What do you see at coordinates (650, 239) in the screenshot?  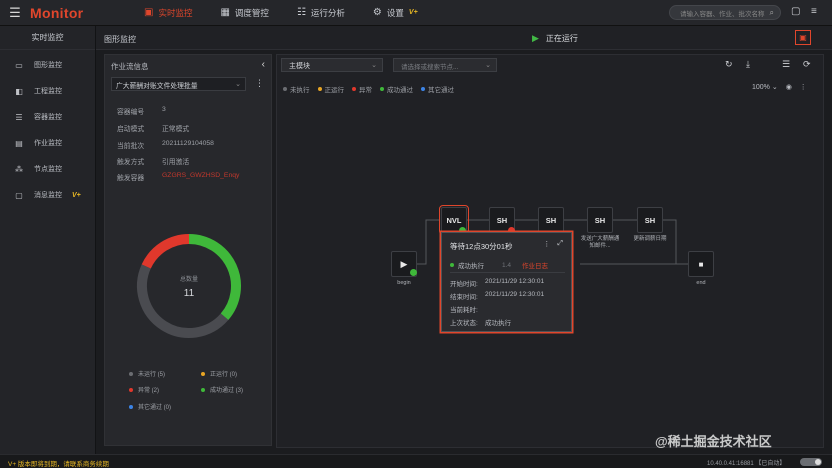 I see `sh-node-4-label: 更新调薪日期` at bounding box center [650, 239].